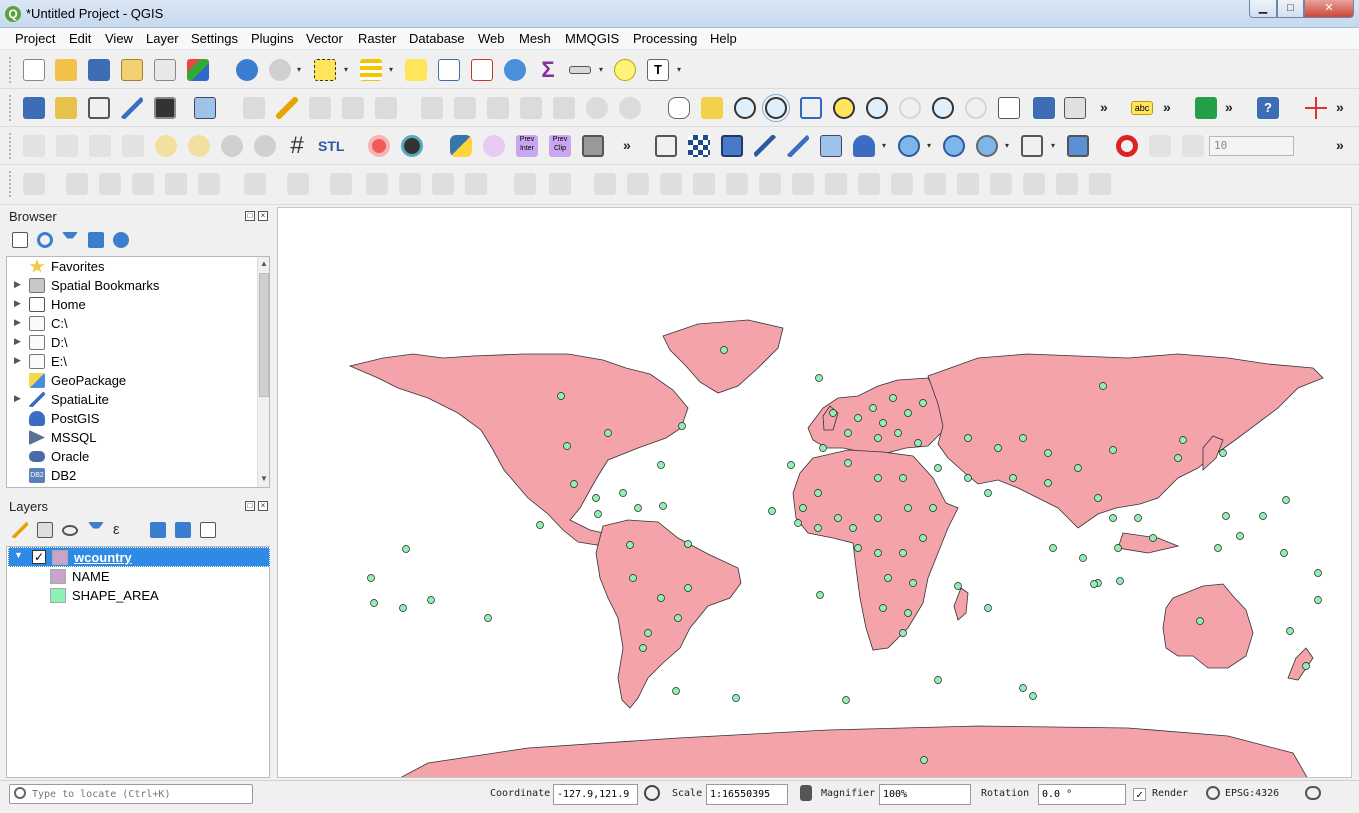 The width and height of the screenshot is (1359, 813). Describe the element at coordinates (465, 108) in the screenshot. I see `delete-selected-icon` at that location.